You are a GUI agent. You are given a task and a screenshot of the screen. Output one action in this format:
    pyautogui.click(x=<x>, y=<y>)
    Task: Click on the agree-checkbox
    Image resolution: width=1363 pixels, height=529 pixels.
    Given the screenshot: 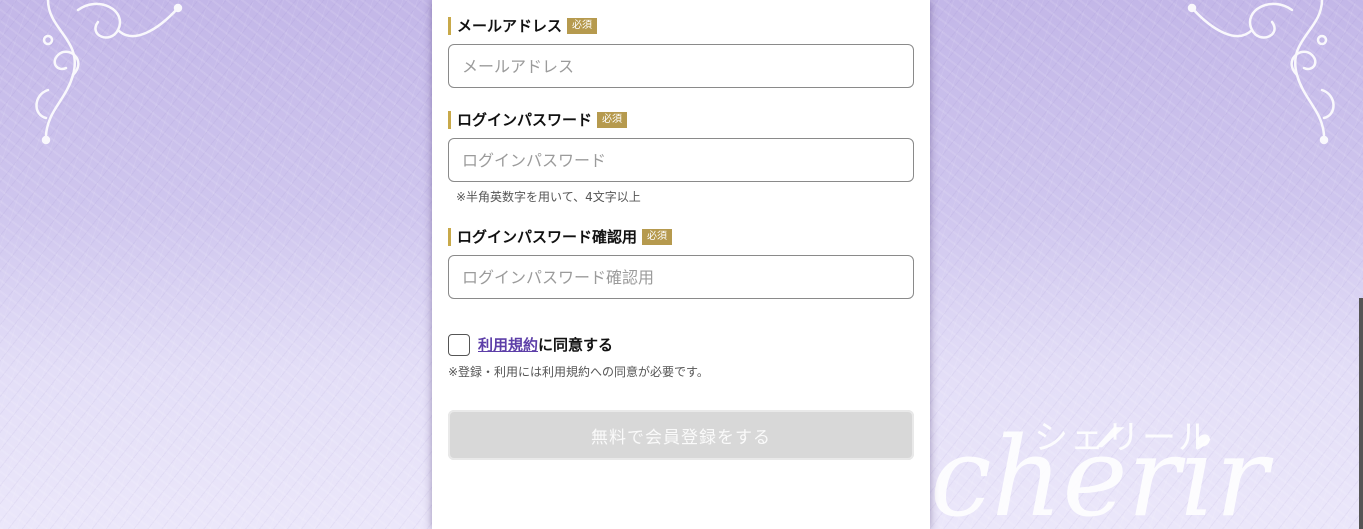 What is the action you would take?
    pyautogui.click(x=459, y=345)
    